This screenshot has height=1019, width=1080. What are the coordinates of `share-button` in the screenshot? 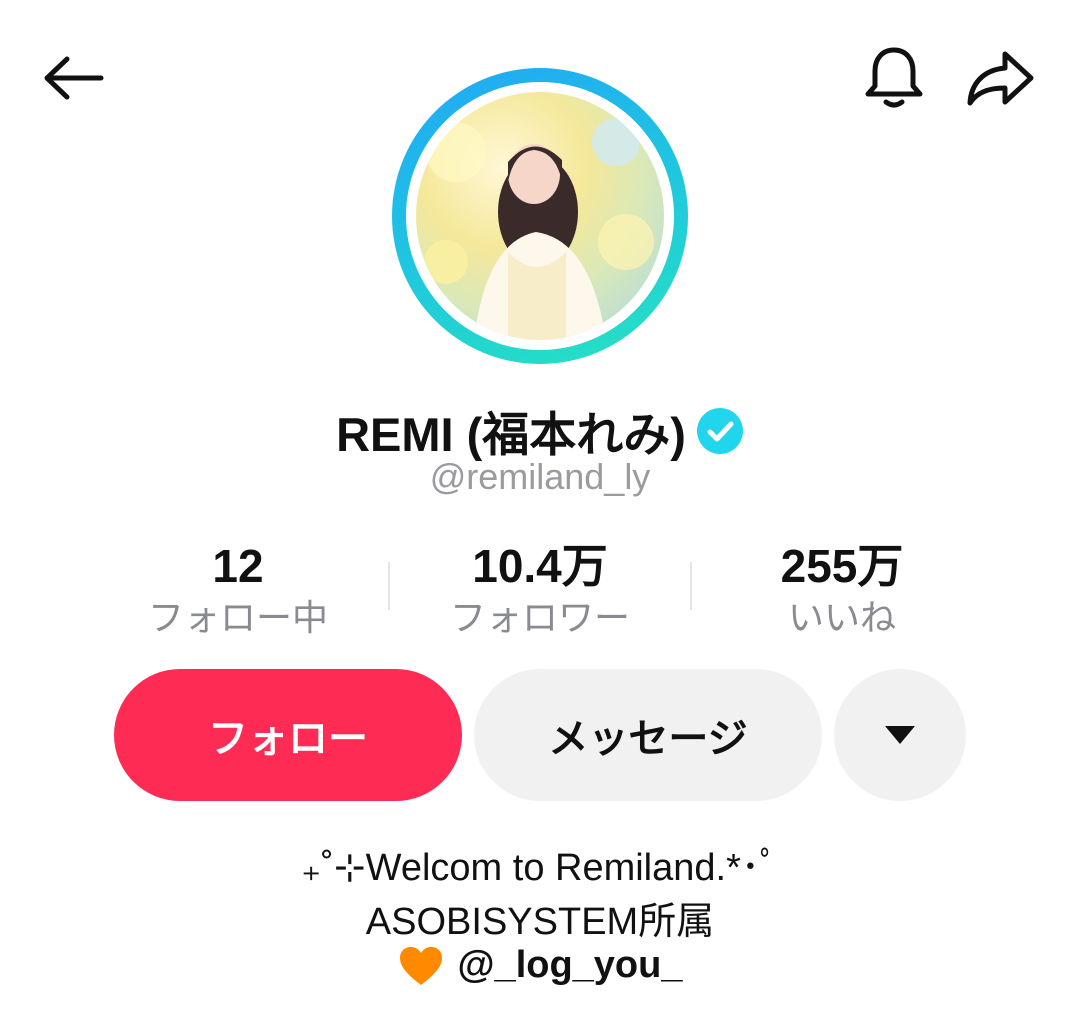 It's located at (1000, 78).